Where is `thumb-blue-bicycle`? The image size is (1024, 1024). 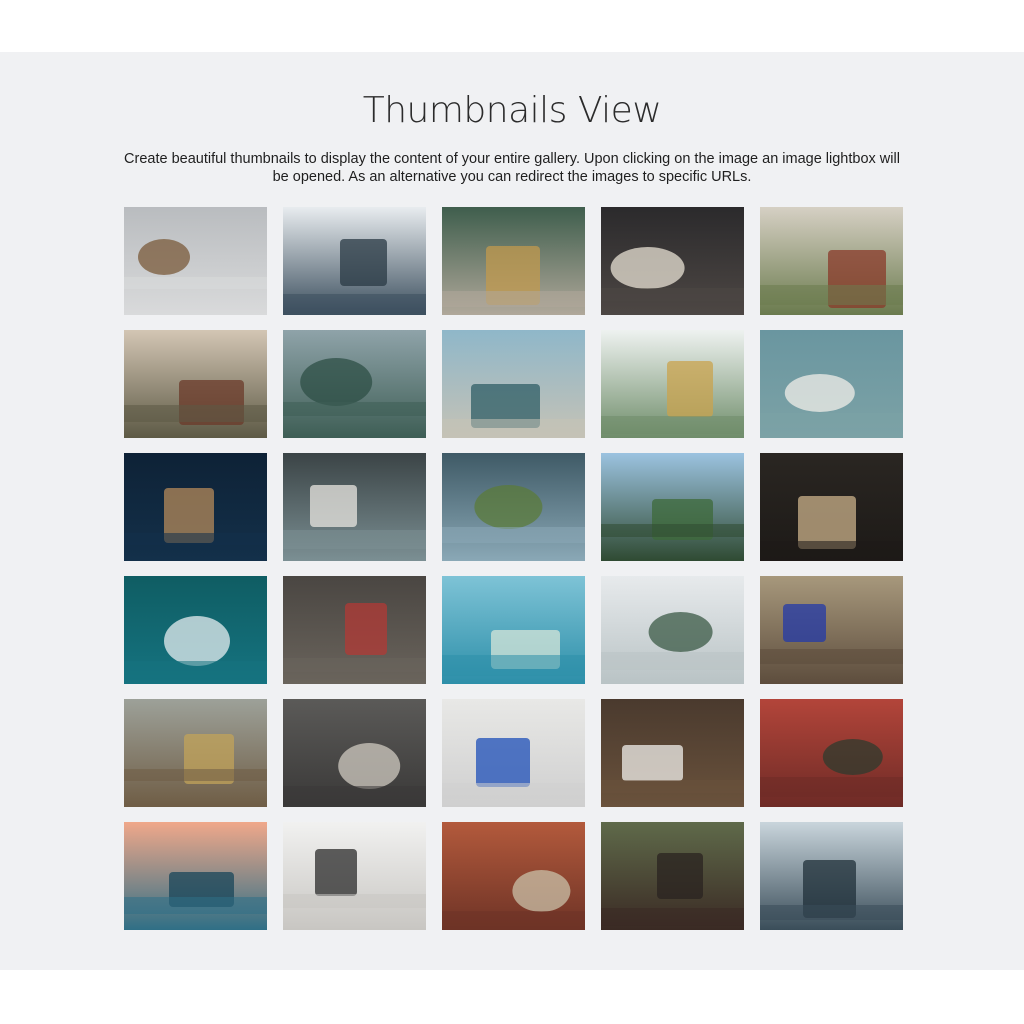
thumb-blue-bicycle is located at coordinates (831, 630).